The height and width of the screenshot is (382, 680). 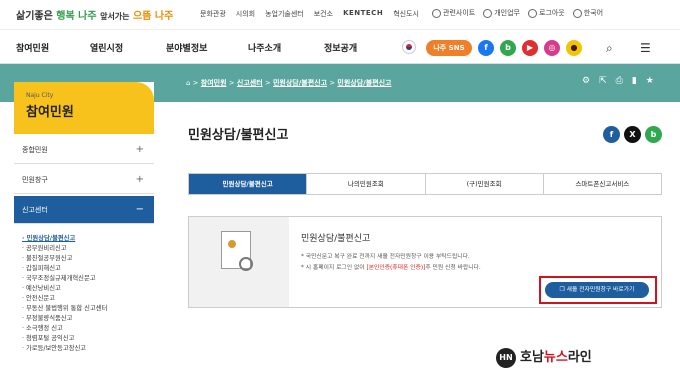 I want to click on submenu-item: 국무조정실규제개혁신문고, so click(x=64, y=279).